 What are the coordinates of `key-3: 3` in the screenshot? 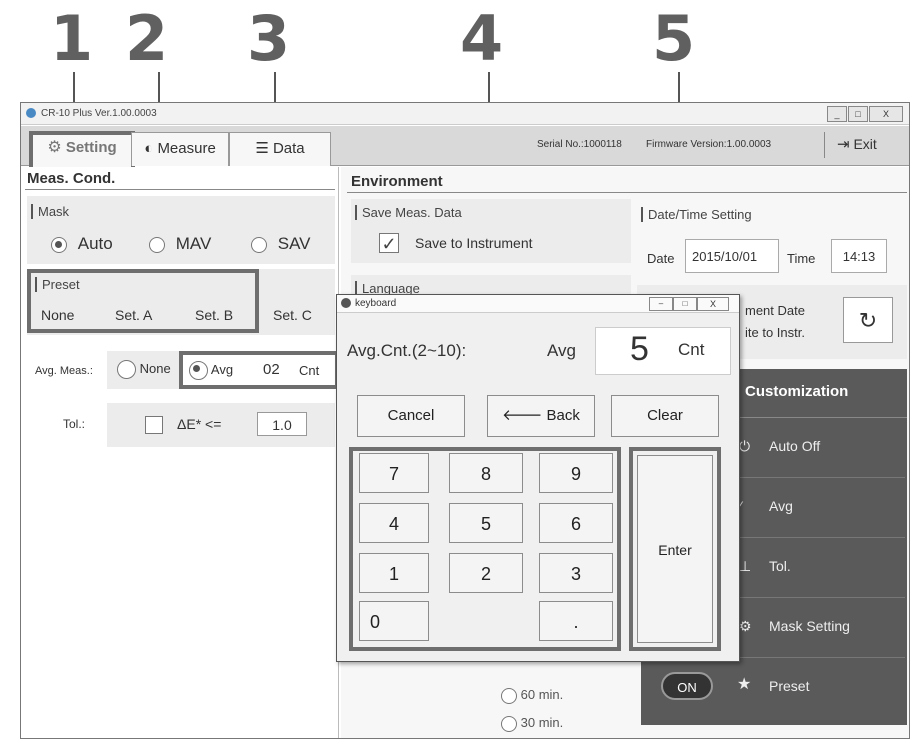 It's located at (576, 573).